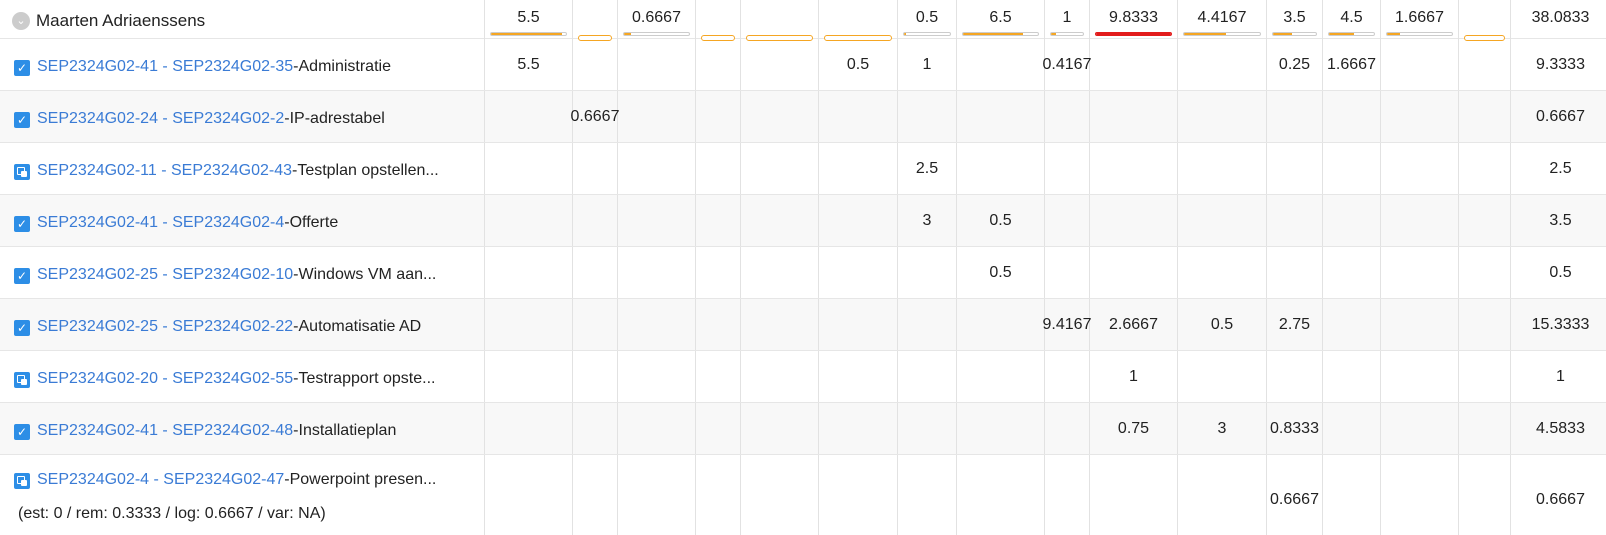 The image size is (1606, 535). What do you see at coordinates (1558, 272) in the screenshot?
I see `row-total-cell: 0.5` at bounding box center [1558, 272].